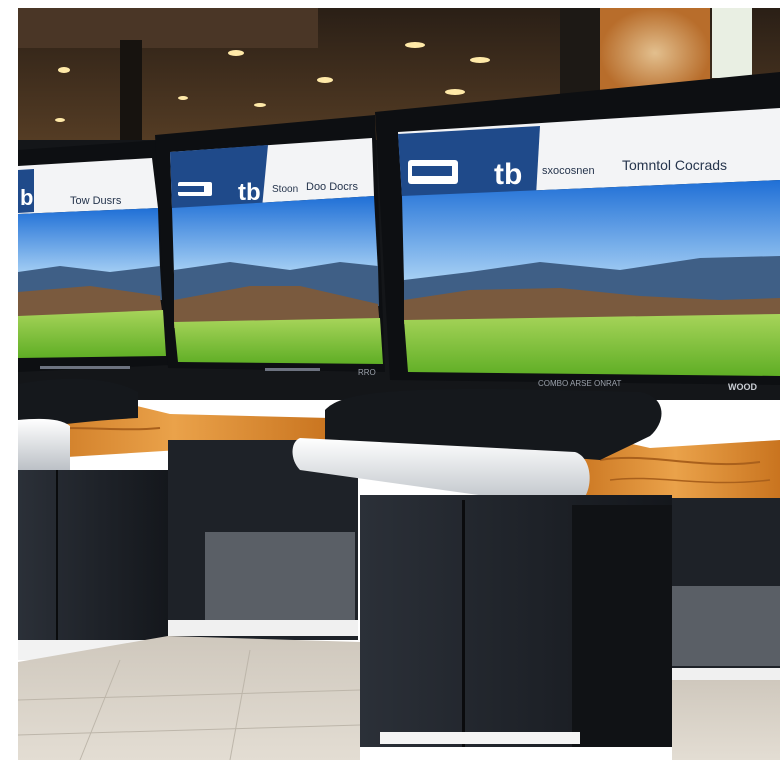 This screenshot has width=780, height=772. I want to click on screen-middle-footer: RRO, so click(367, 372).